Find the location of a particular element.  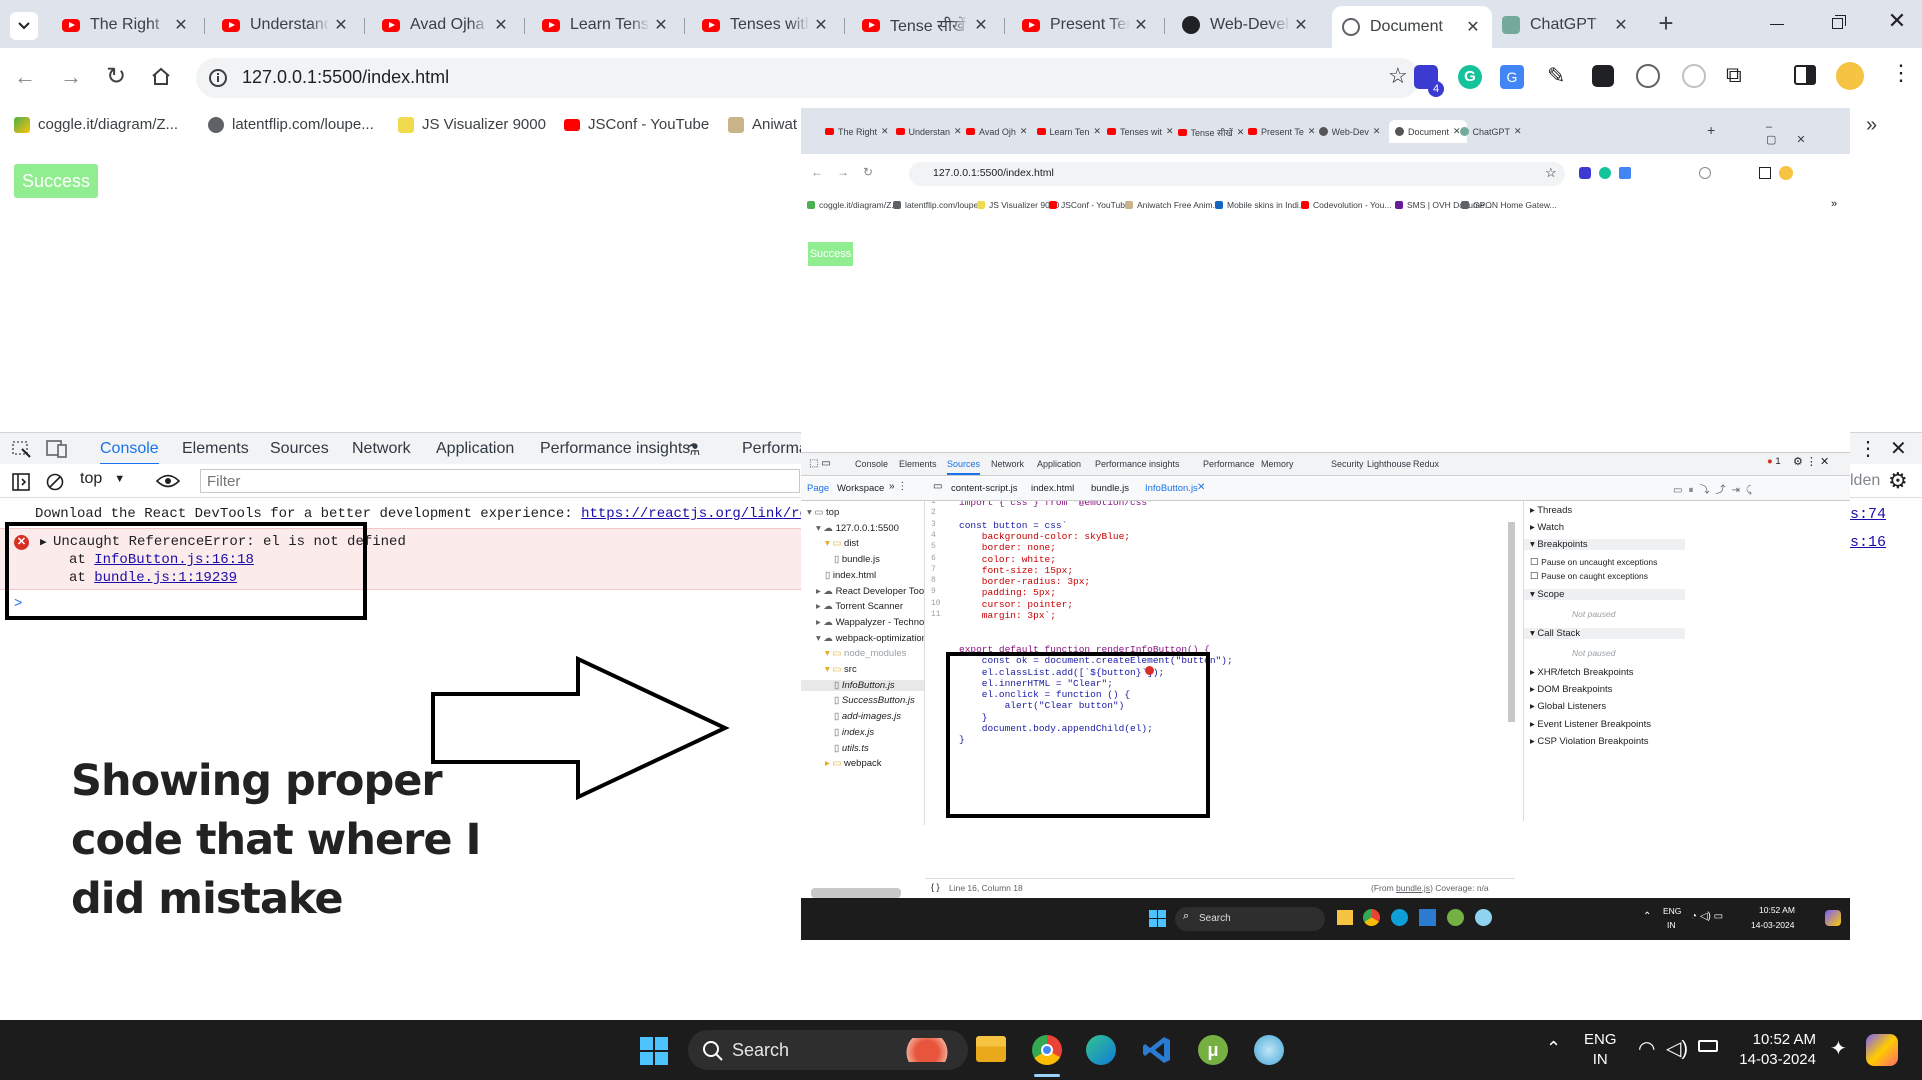

forward-button: → is located at coordinates (71, 77).